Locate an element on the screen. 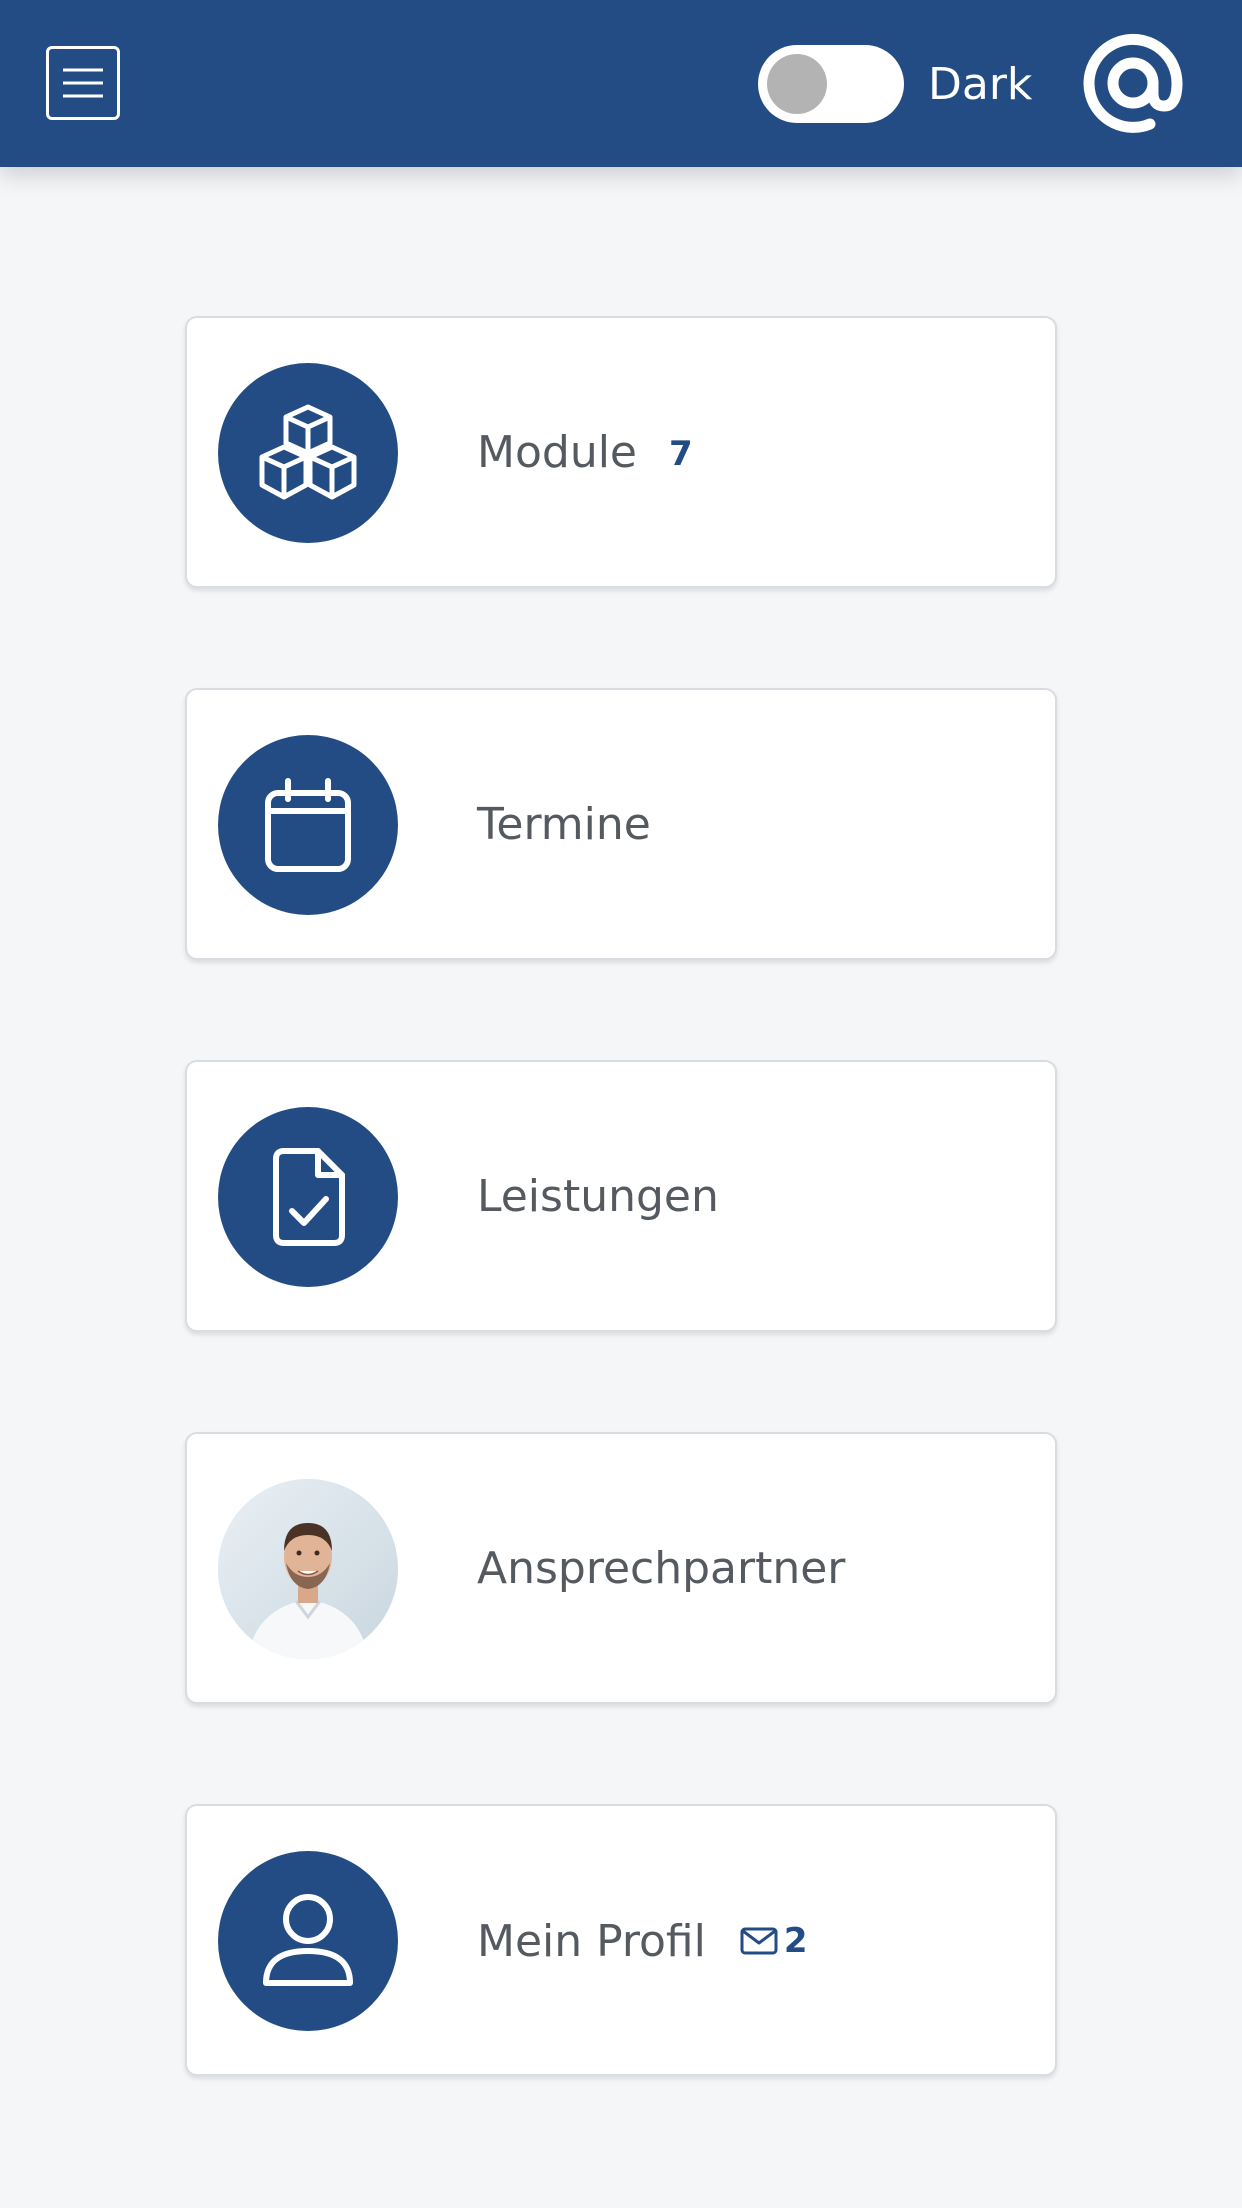  cubes-icon is located at coordinates (308, 453).